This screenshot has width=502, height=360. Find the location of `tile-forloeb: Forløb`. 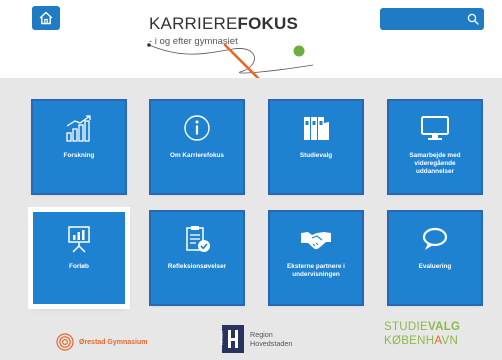

tile-forloeb: Forløb is located at coordinates (79, 258).